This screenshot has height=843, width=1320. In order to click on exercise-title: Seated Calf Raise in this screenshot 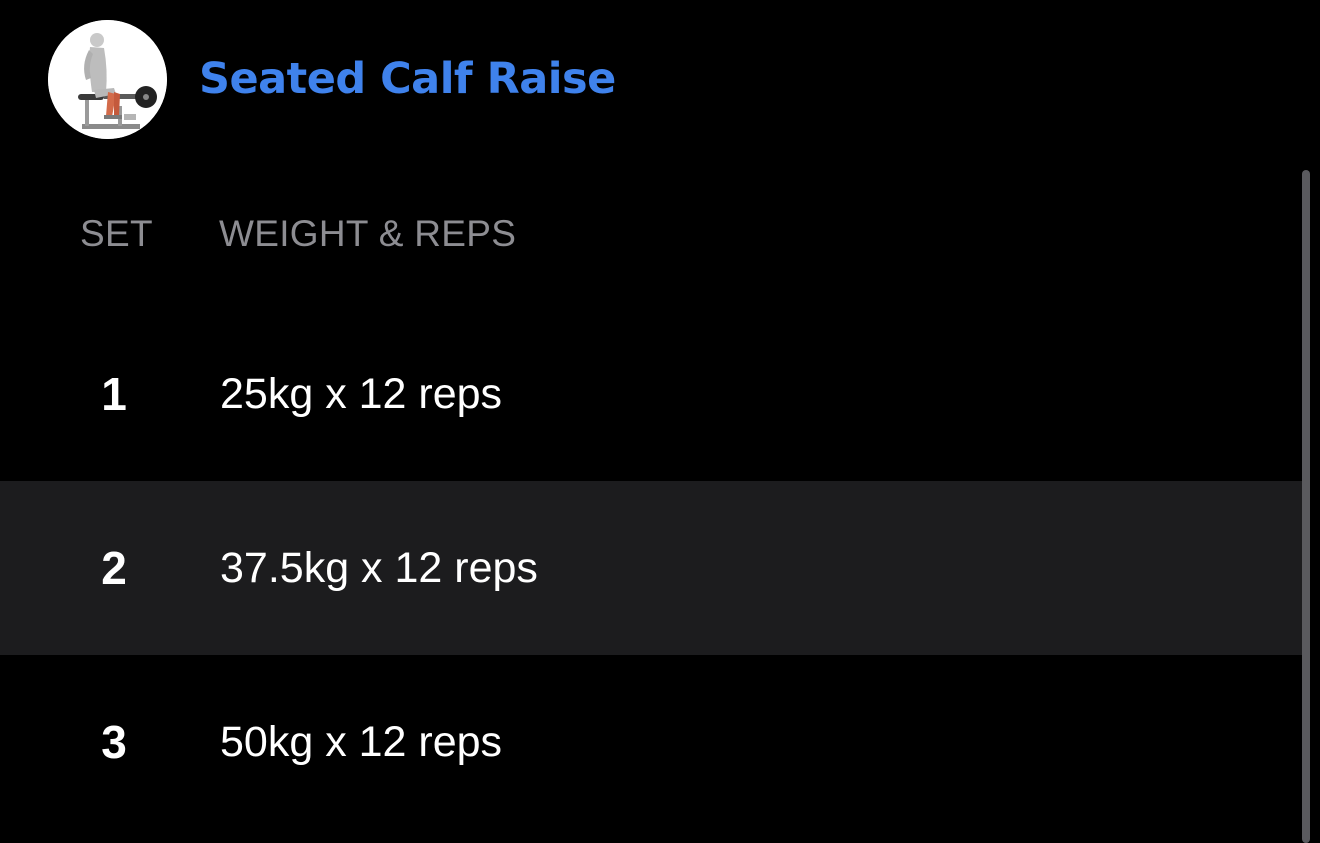, I will do `click(407, 79)`.